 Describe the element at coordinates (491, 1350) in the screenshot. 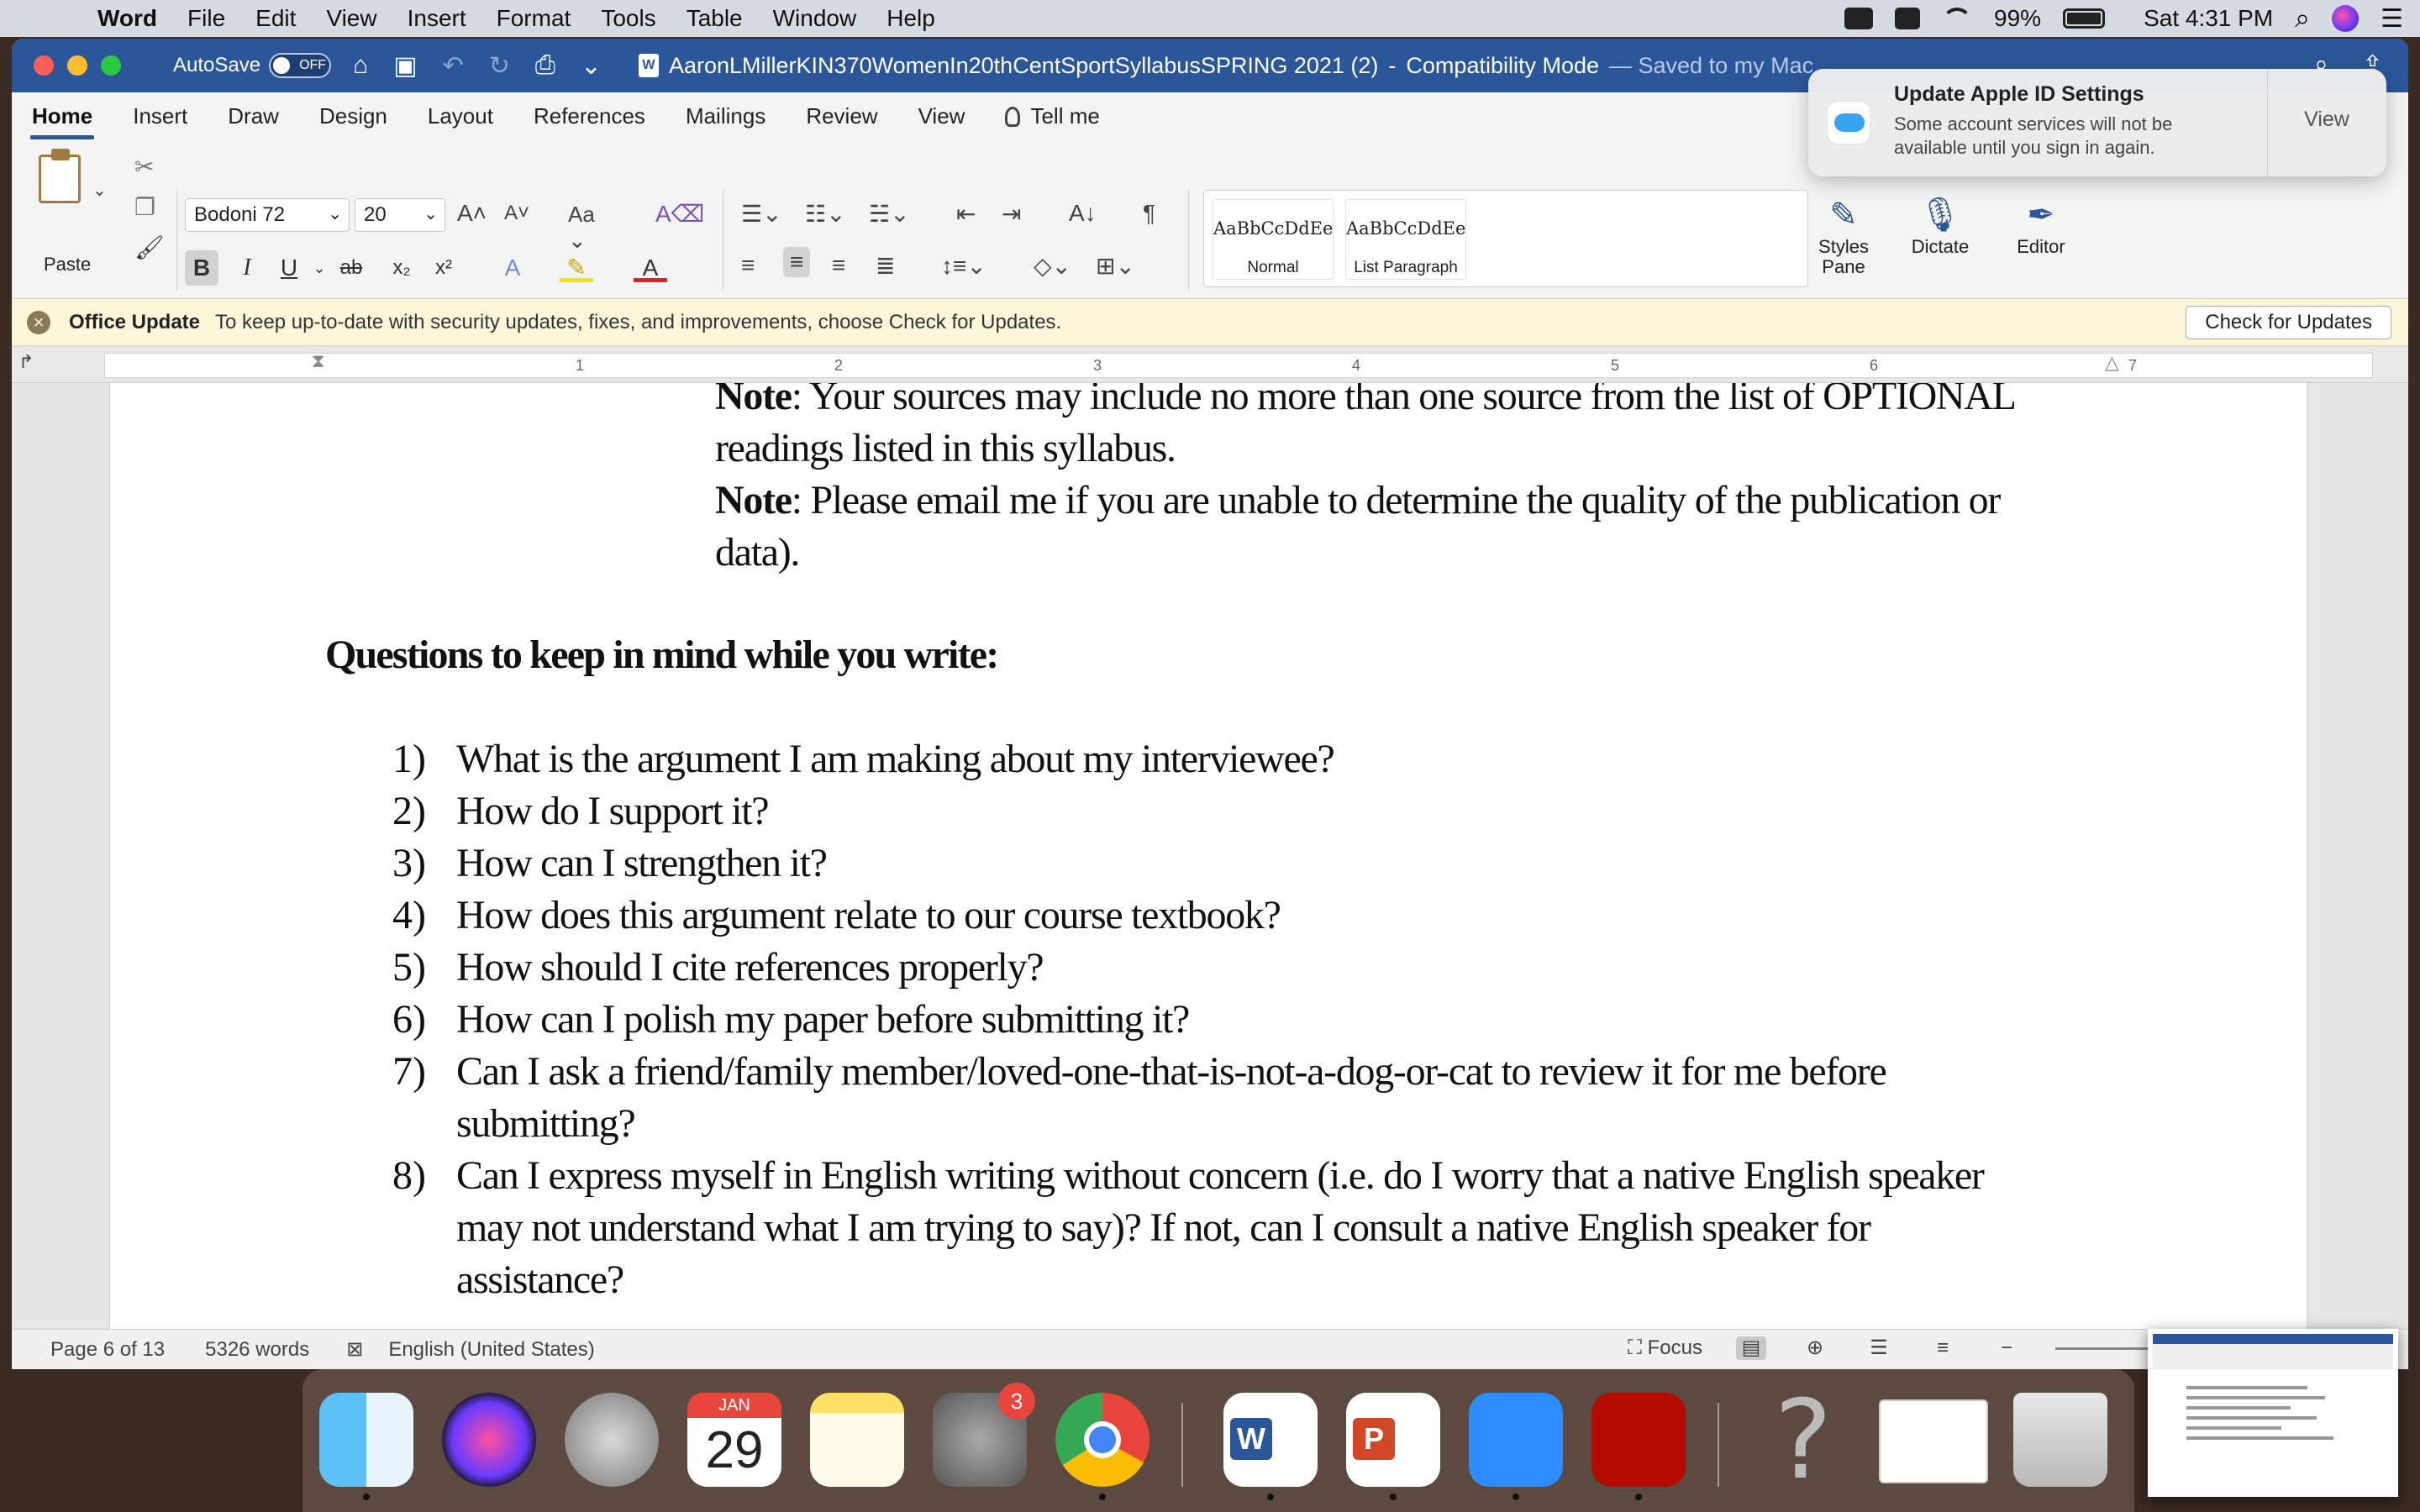

I see `language-status: English (United States)` at that location.